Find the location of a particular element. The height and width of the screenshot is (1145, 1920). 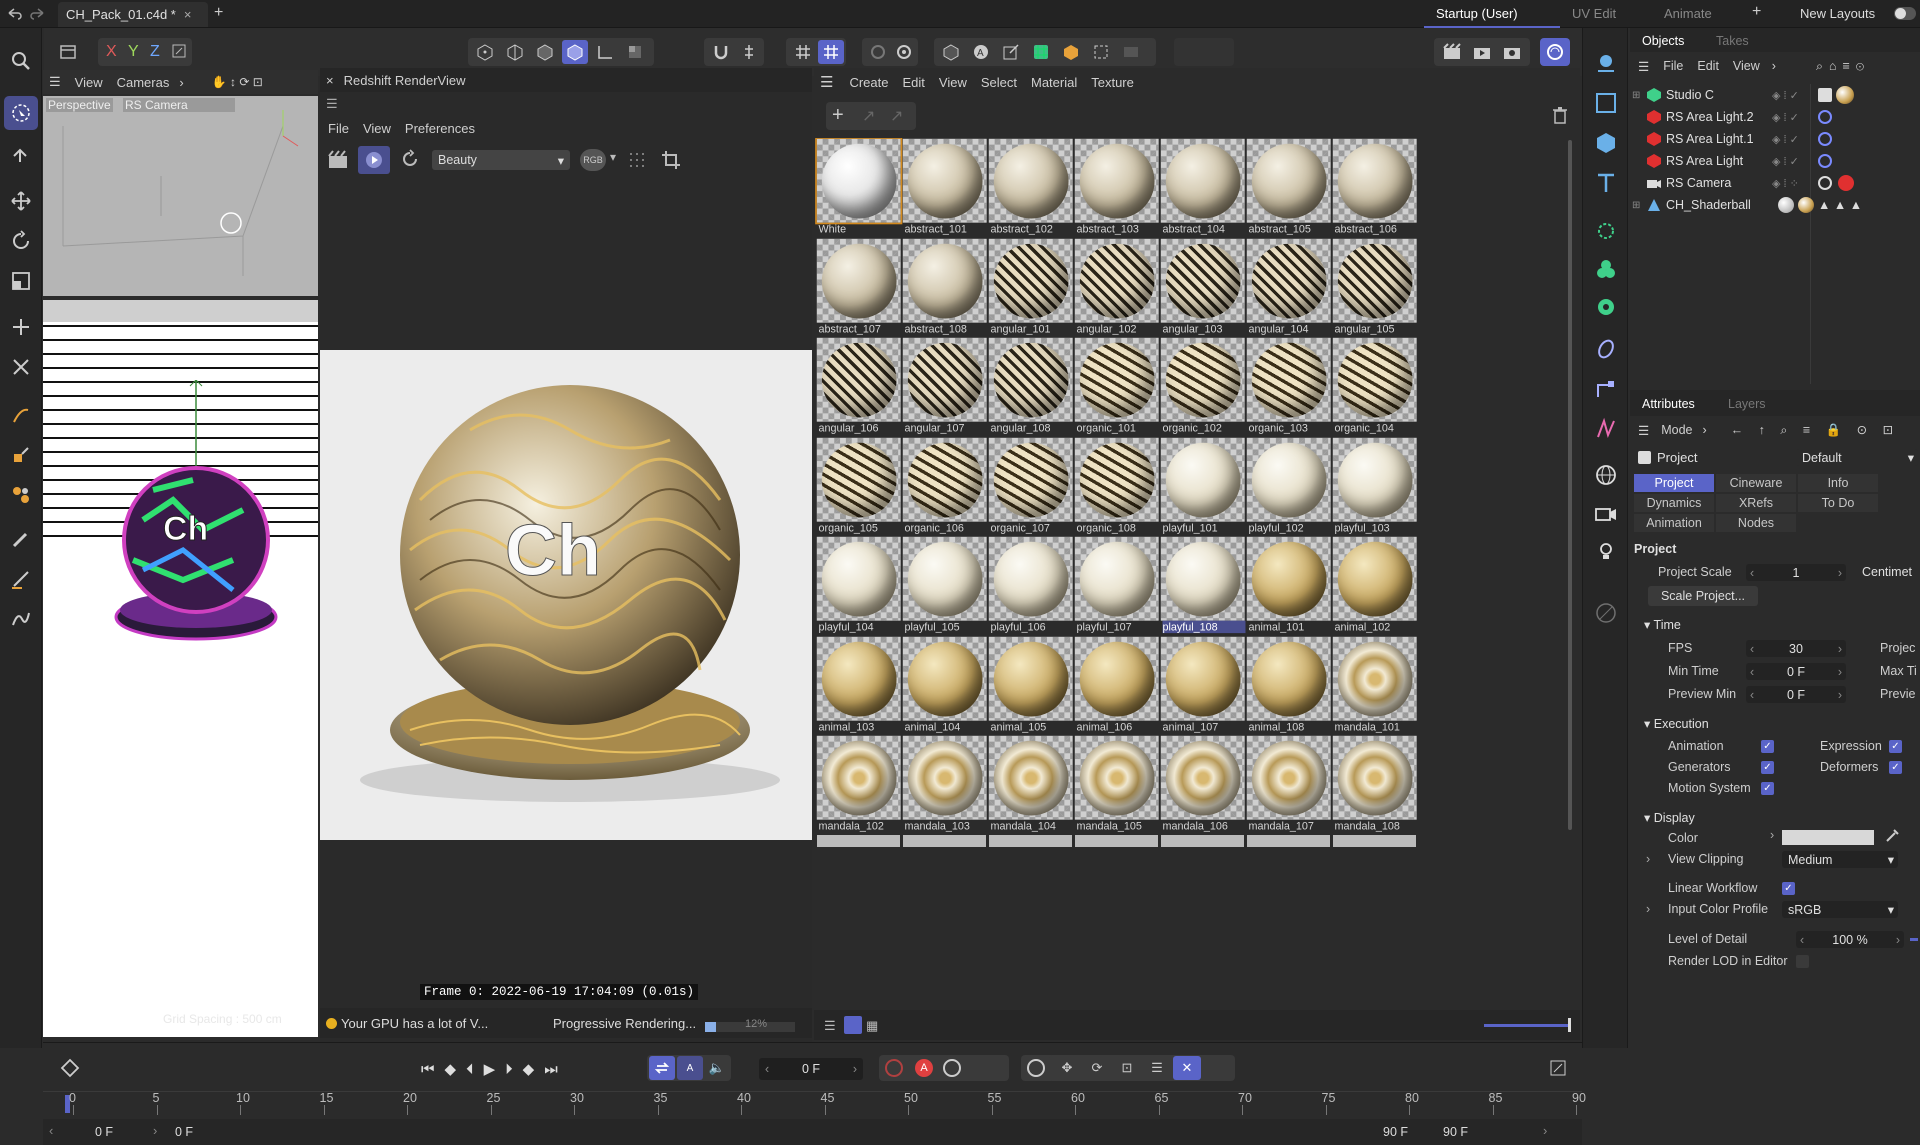

material-swatch-abstract_104: abstract_104 is located at coordinates (1203, 188).